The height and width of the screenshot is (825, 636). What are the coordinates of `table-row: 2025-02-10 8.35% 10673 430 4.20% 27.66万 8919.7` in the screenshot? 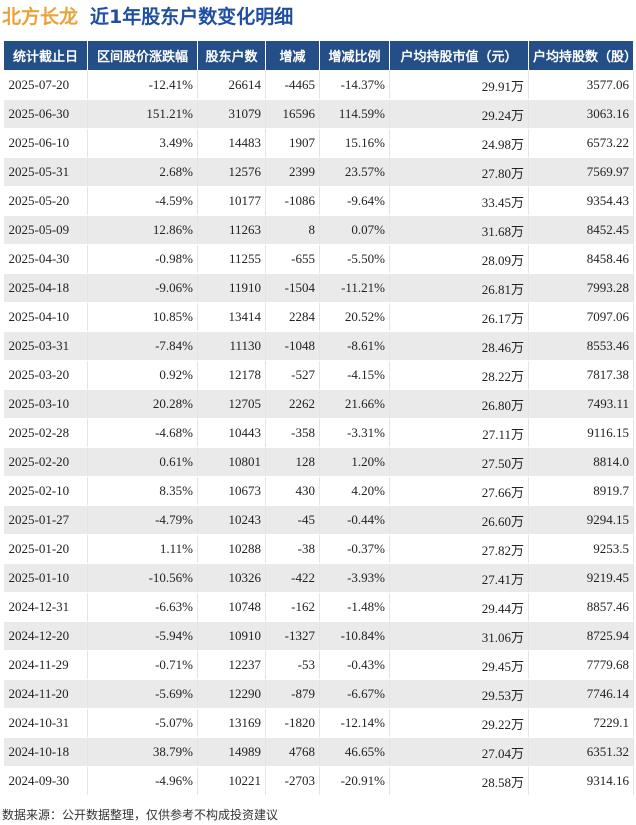 It's located at (318, 491).